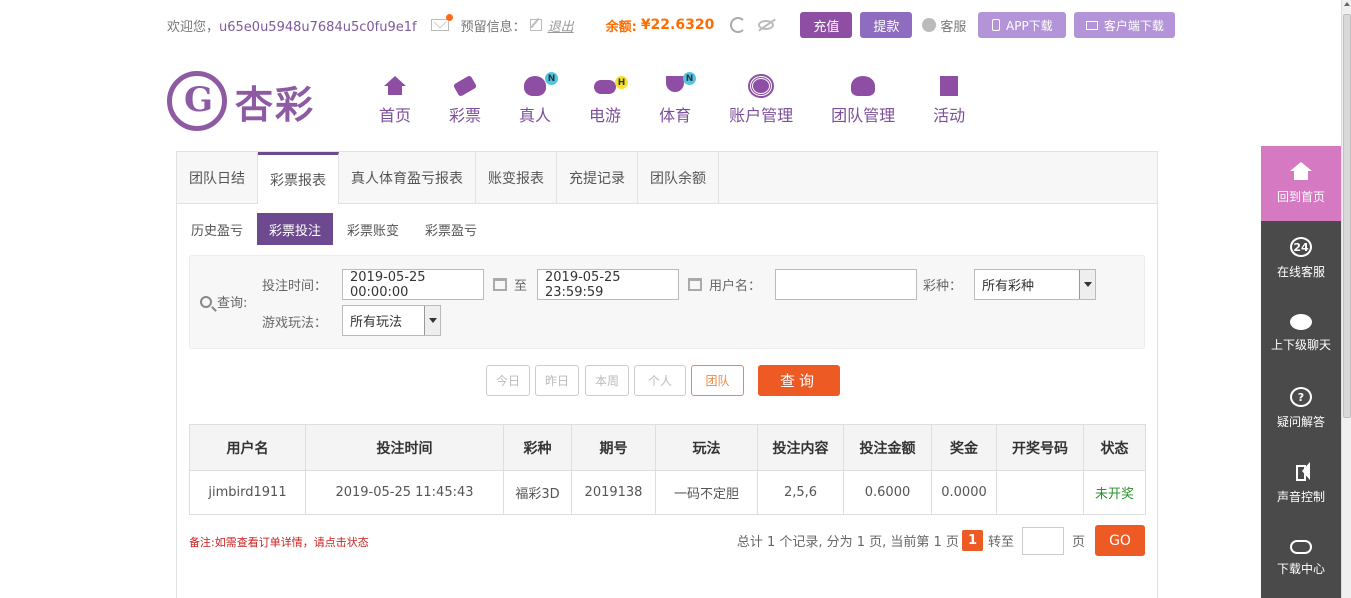 This screenshot has height=598, width=1351. Describe the element at coordinates (1301, 547) in the screenshot. I see `cloud-download-icon` at that location.